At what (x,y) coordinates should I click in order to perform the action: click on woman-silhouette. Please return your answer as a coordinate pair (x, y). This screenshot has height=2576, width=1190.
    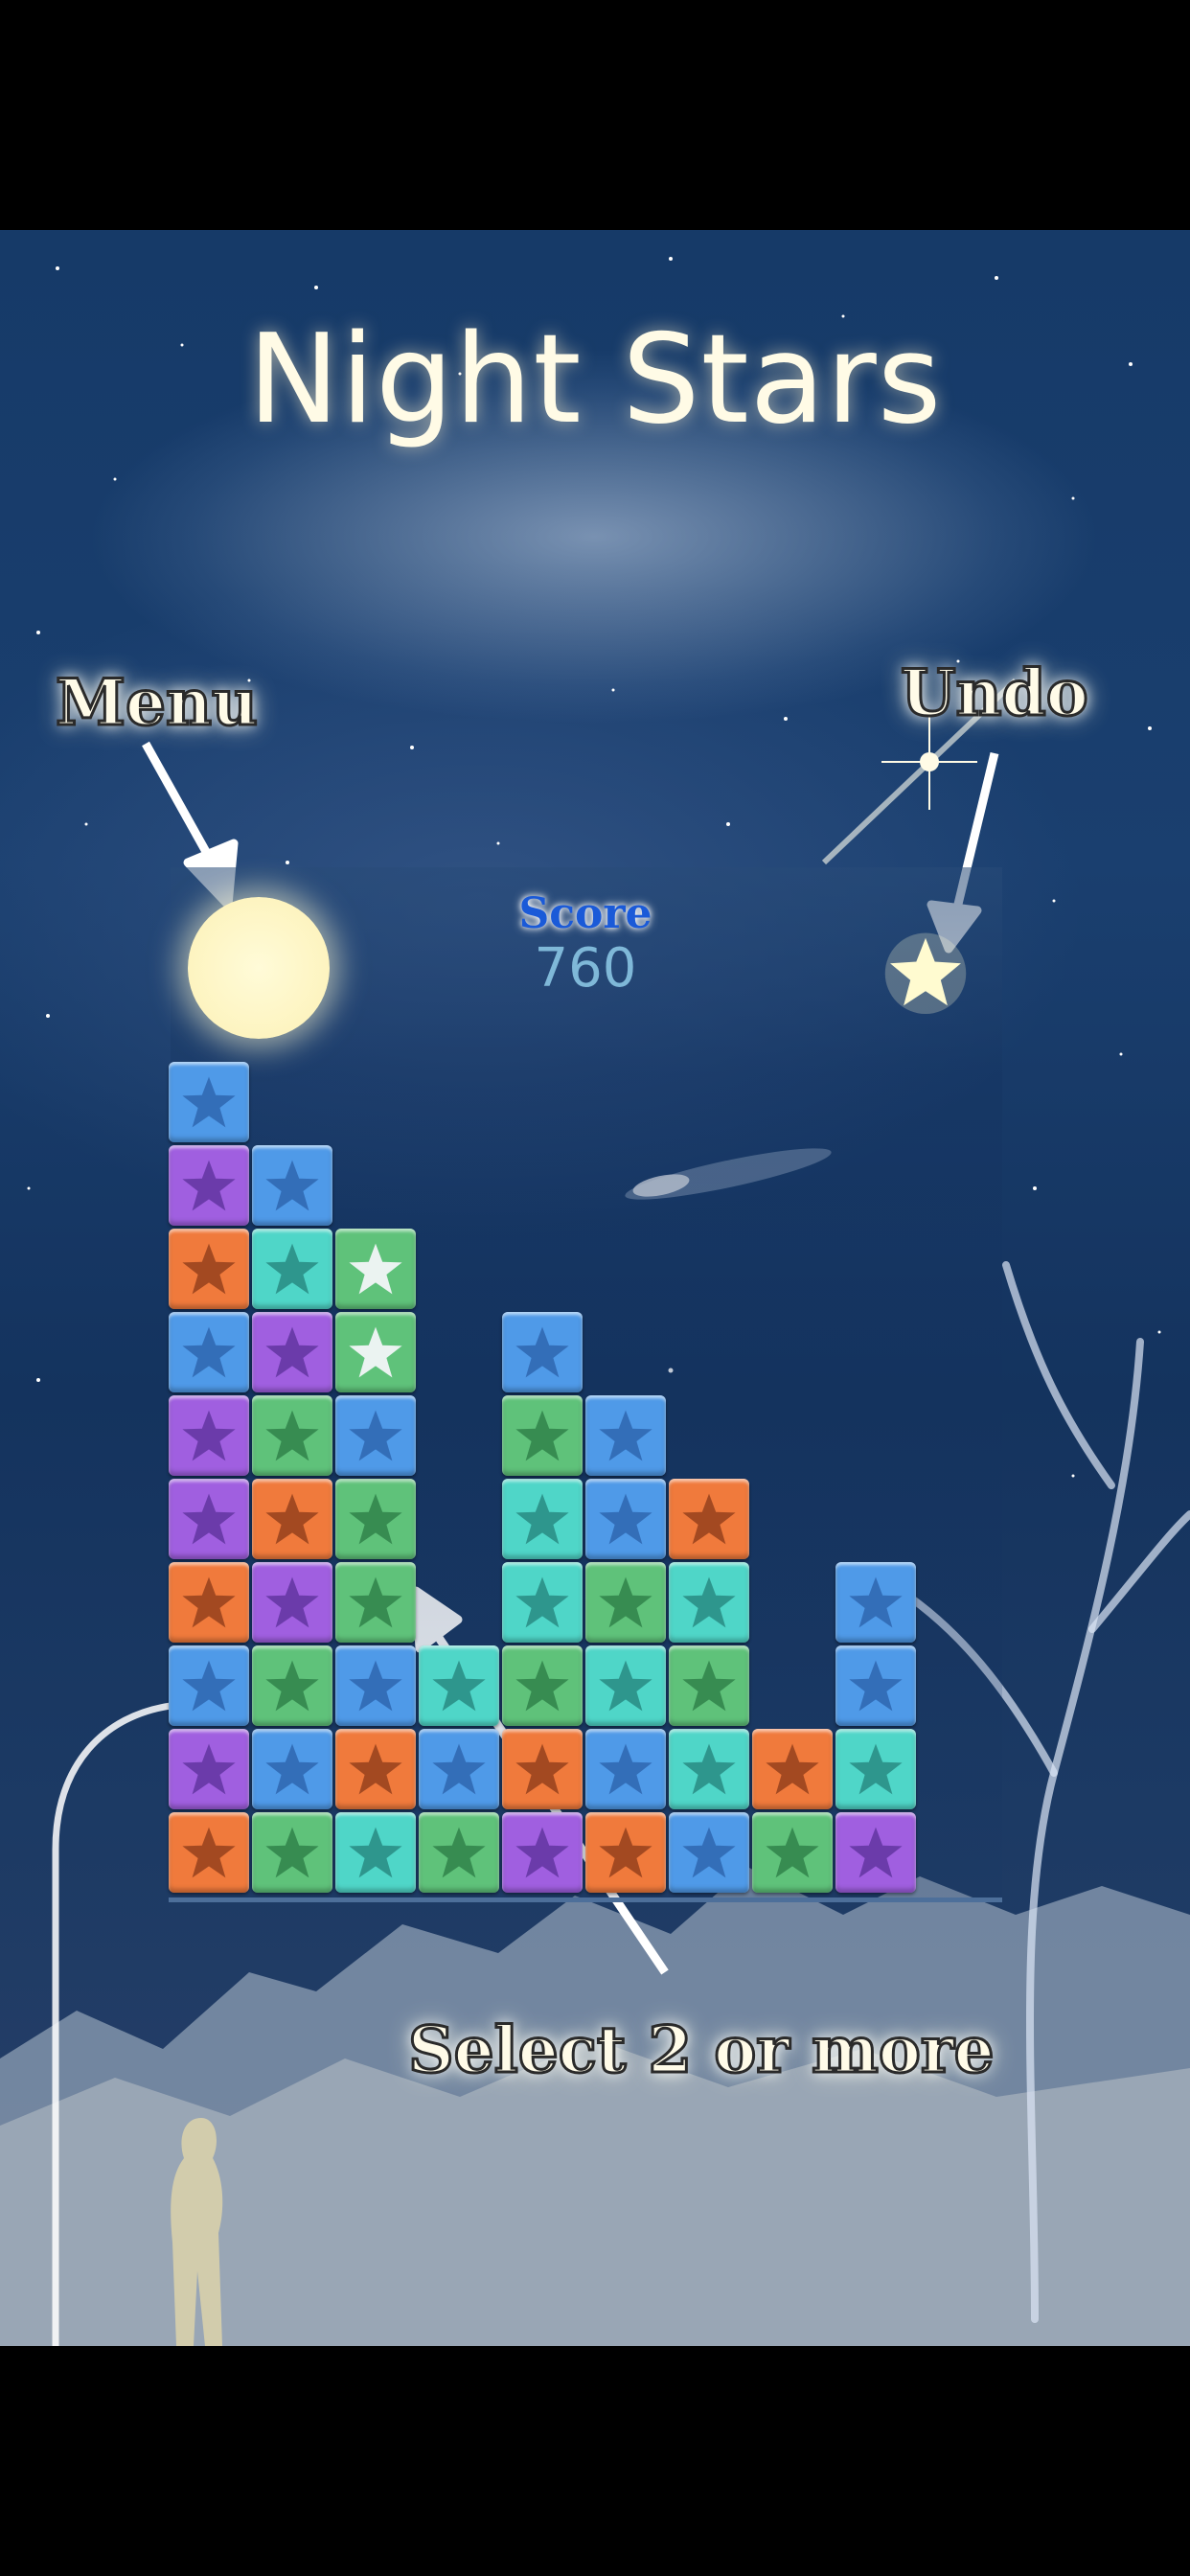
    Looking at the image, I should click on (197, 2232).